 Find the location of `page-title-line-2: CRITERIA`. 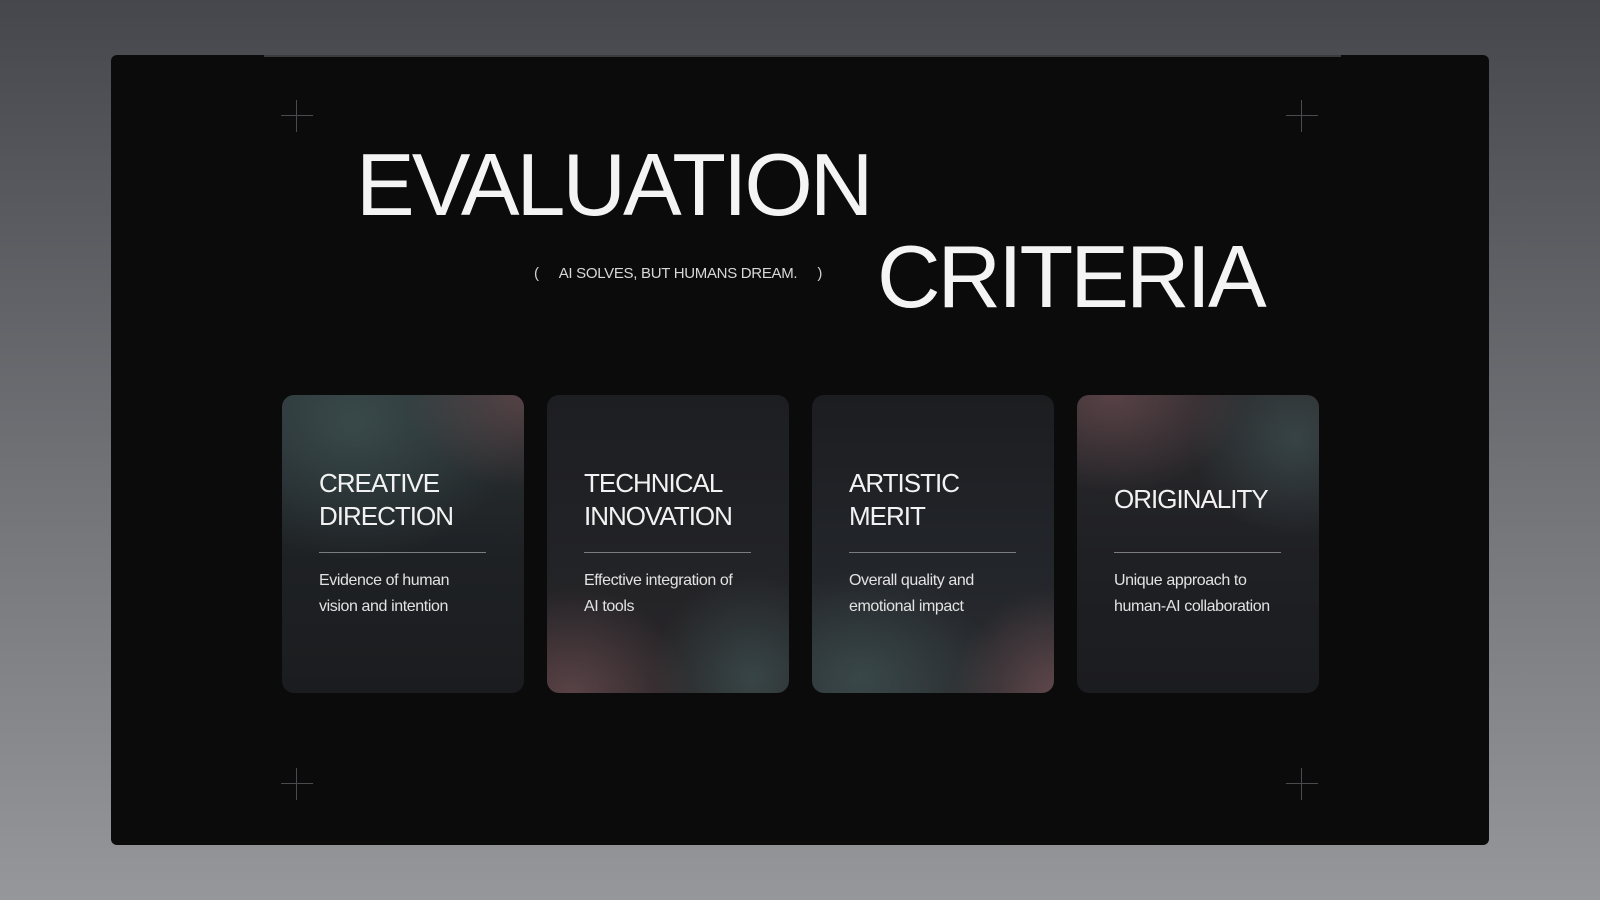

page-title-line-2: CRITERIA is located at coordinates (1072, 276).